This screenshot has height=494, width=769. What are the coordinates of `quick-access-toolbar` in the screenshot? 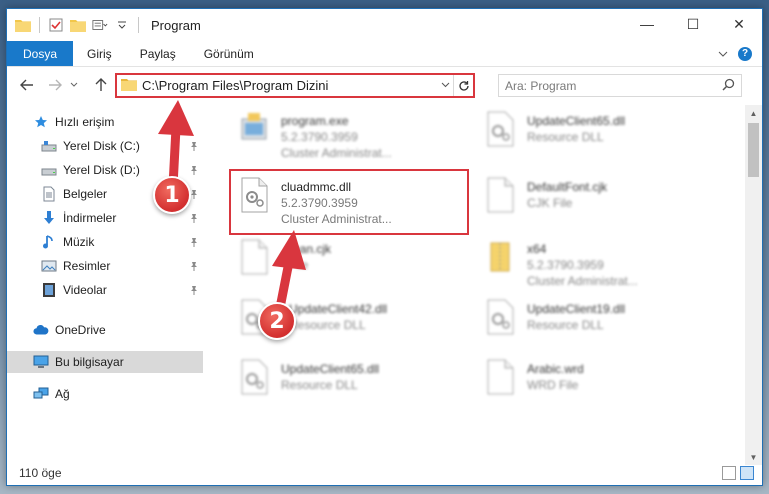 It's located at (74, 25).